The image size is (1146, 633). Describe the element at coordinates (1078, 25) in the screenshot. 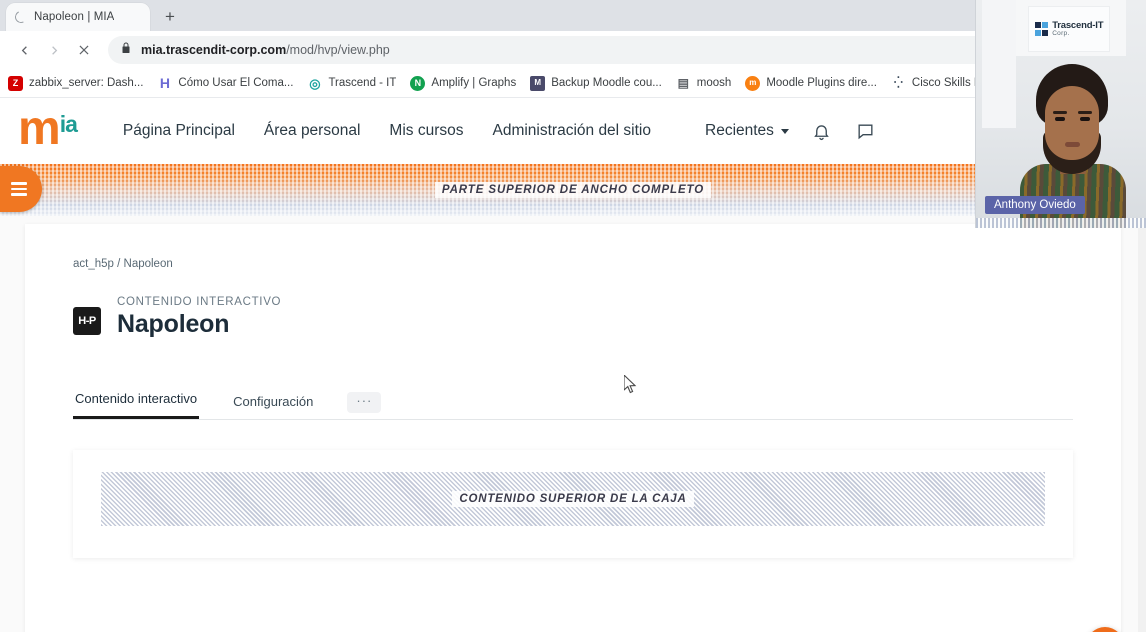

I see `poster-title: Trascend-IT` at that location.